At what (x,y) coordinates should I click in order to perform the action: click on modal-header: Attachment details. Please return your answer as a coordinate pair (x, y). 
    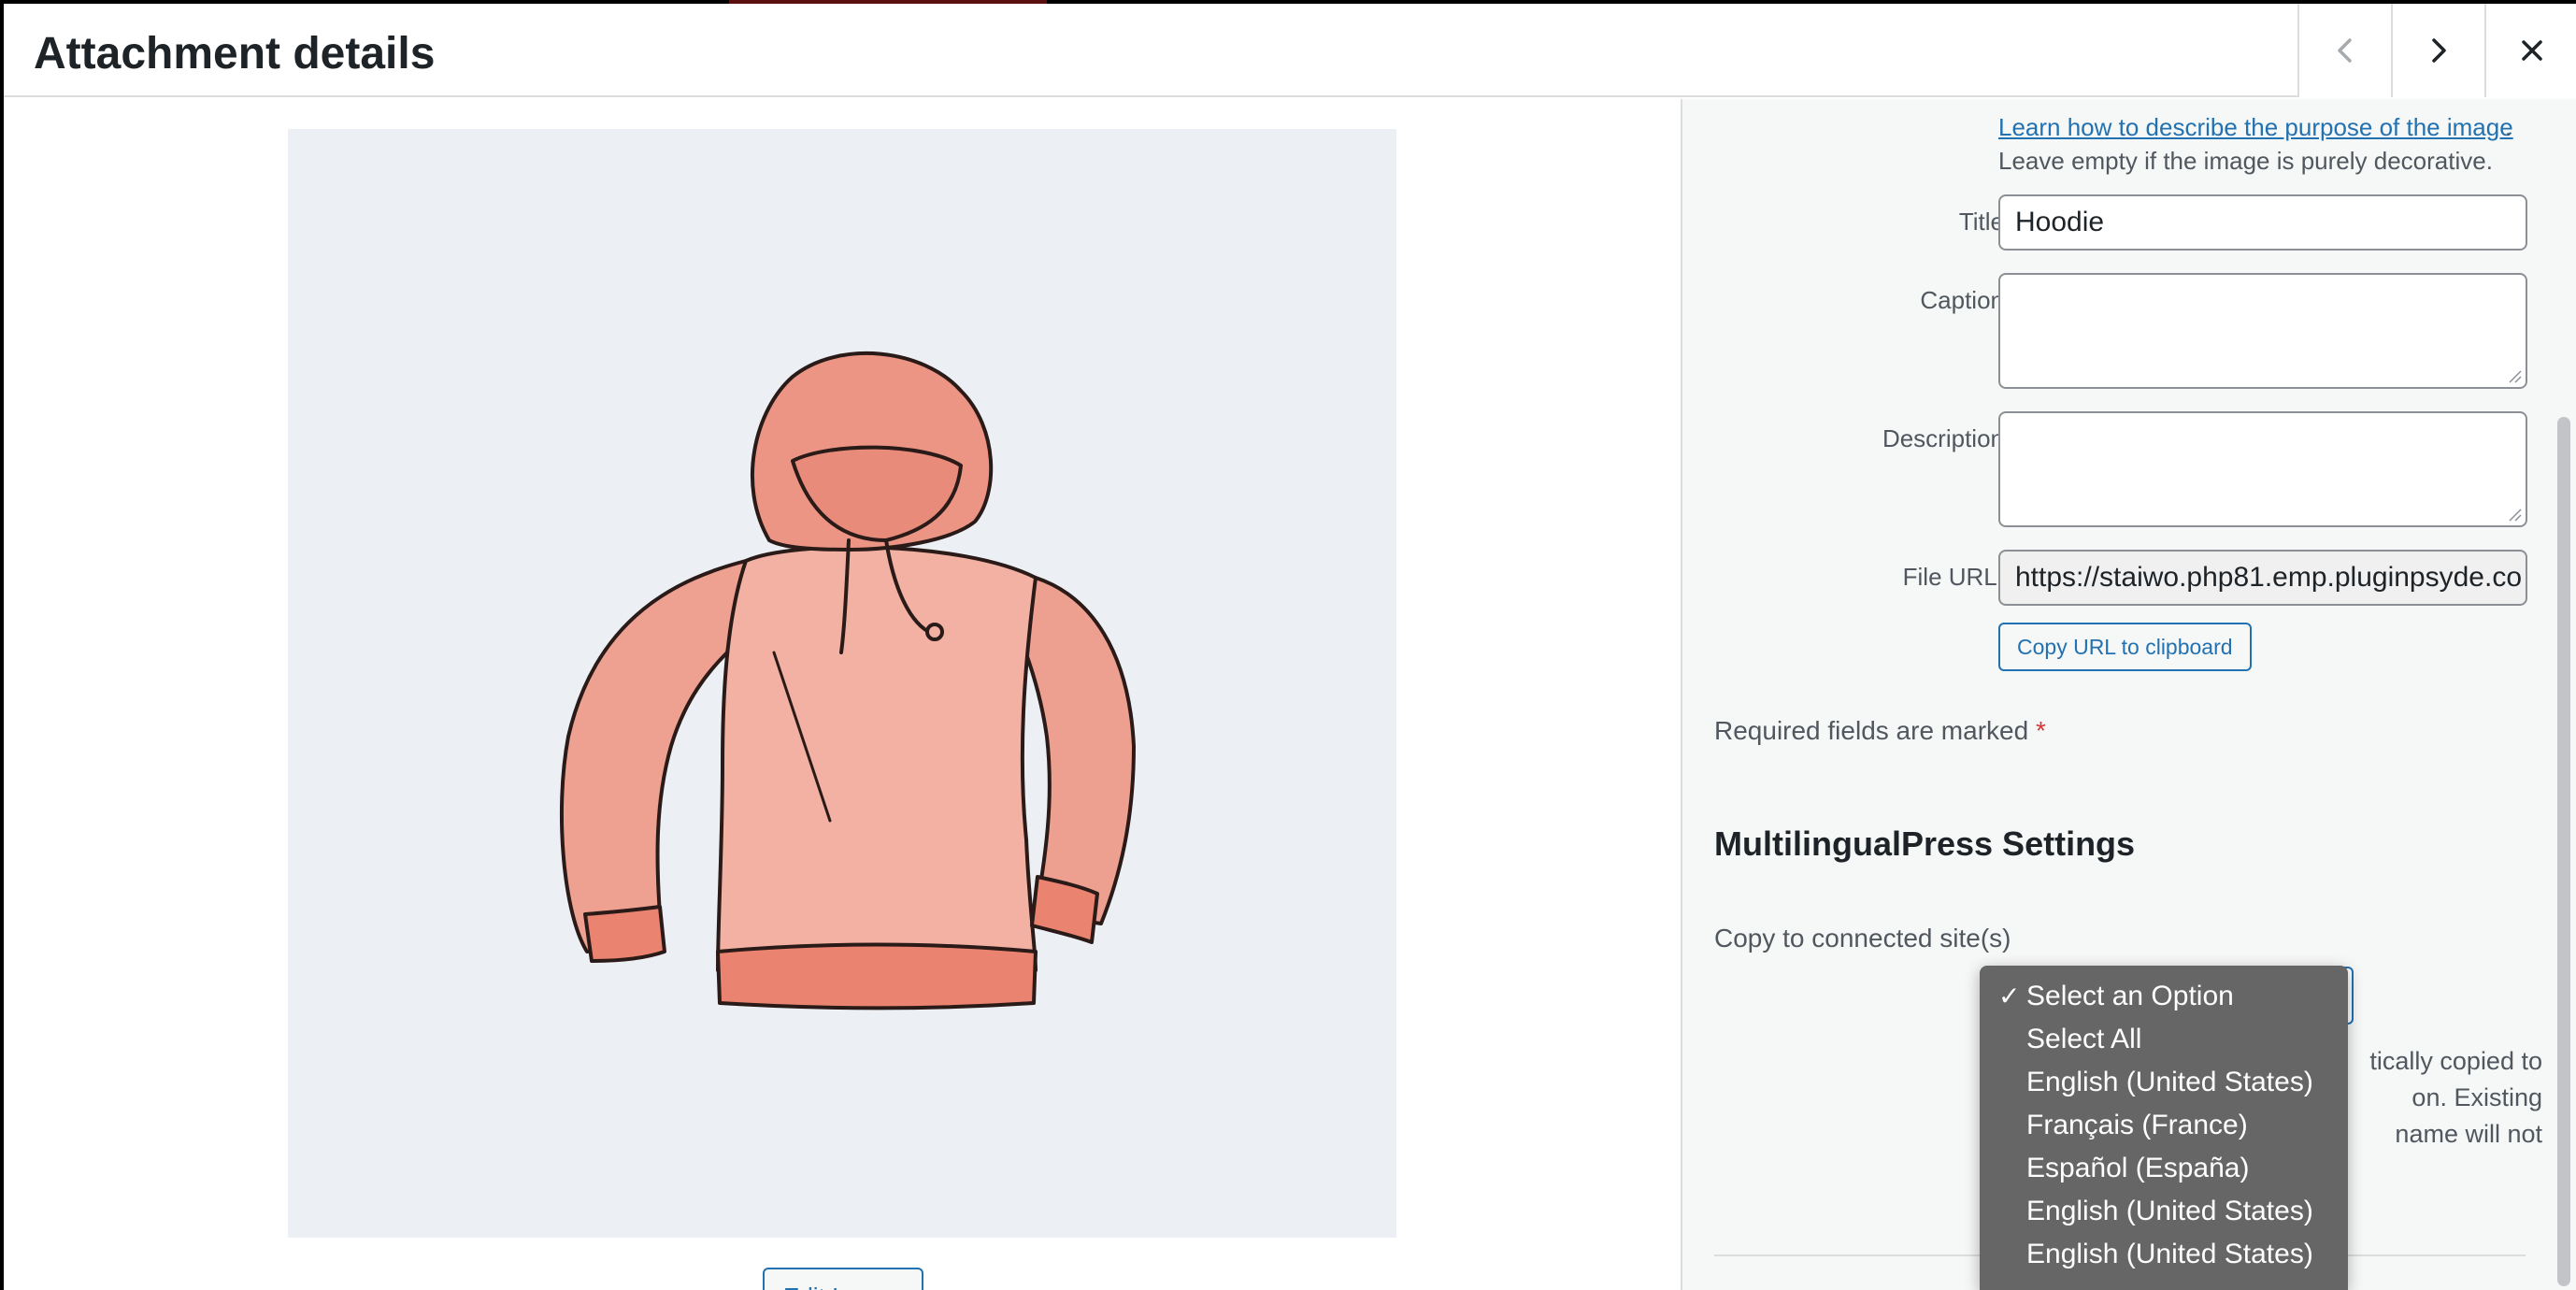
    Looking at the image, I should click on (1290, 50).